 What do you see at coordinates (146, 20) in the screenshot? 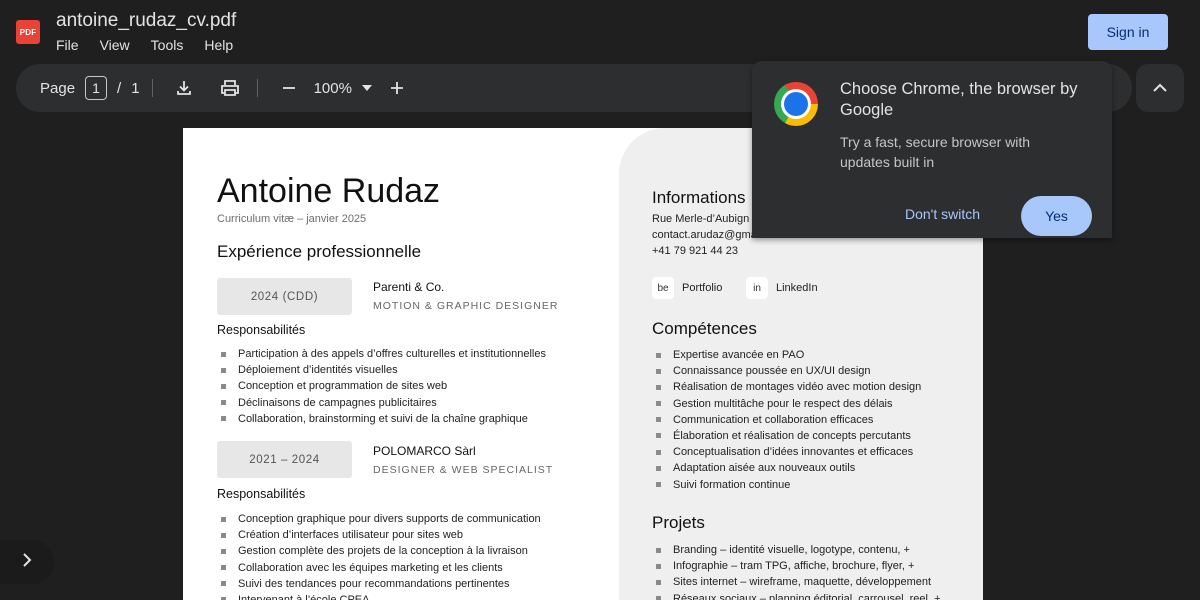
I see `file-name-title: antoine_rudaz_cv.pdf` at bounding box center [146, 20].